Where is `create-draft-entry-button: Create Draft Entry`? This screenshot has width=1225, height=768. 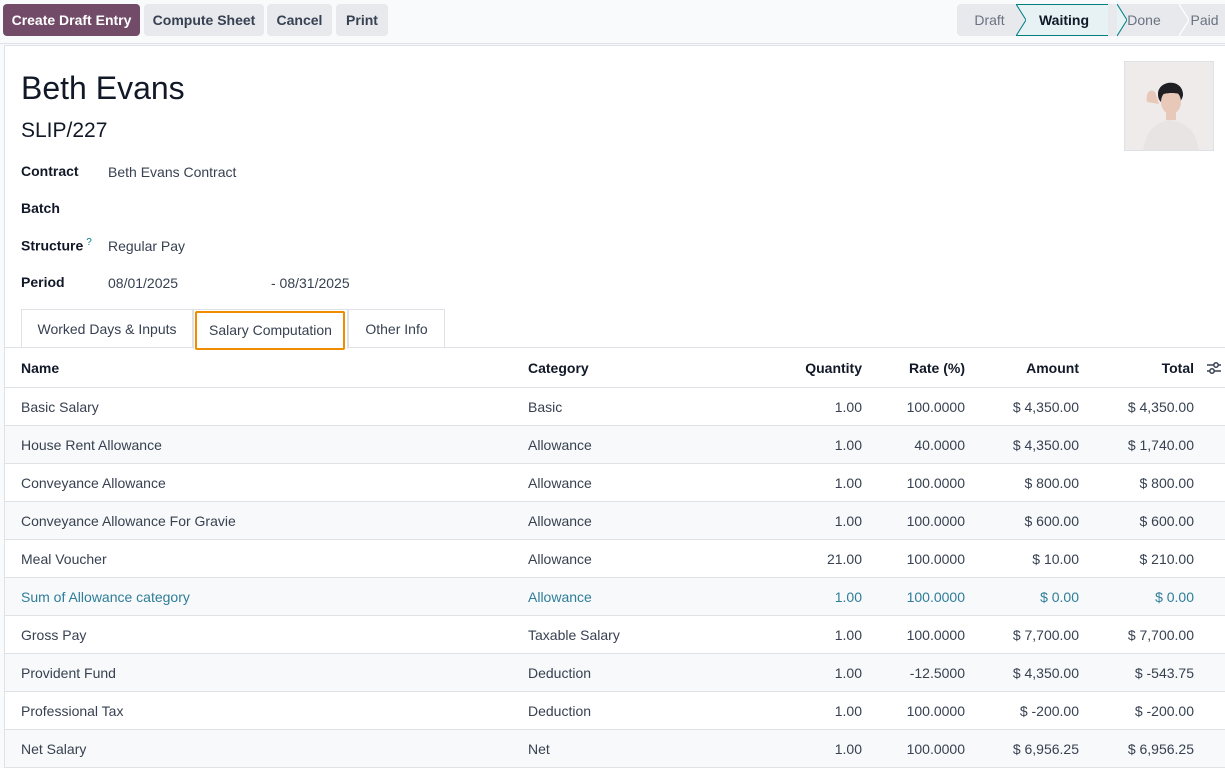
create-draft-entry-button: Create Draft Entry is located at coordinates (71, 20).